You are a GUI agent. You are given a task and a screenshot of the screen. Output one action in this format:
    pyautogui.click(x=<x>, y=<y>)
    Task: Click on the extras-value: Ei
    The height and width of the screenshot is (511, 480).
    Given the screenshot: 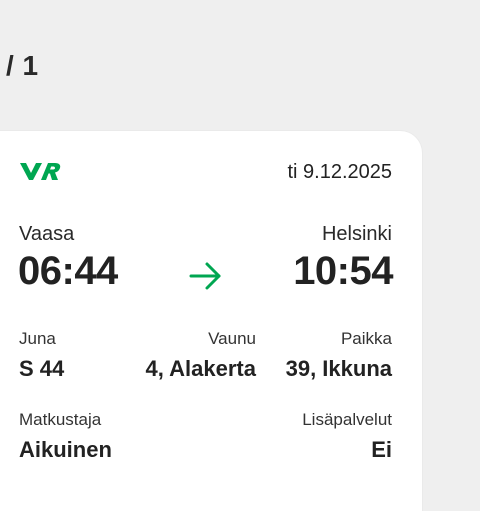 What is the action you would take?
    pyautogui.click(x=381, y=449)
    